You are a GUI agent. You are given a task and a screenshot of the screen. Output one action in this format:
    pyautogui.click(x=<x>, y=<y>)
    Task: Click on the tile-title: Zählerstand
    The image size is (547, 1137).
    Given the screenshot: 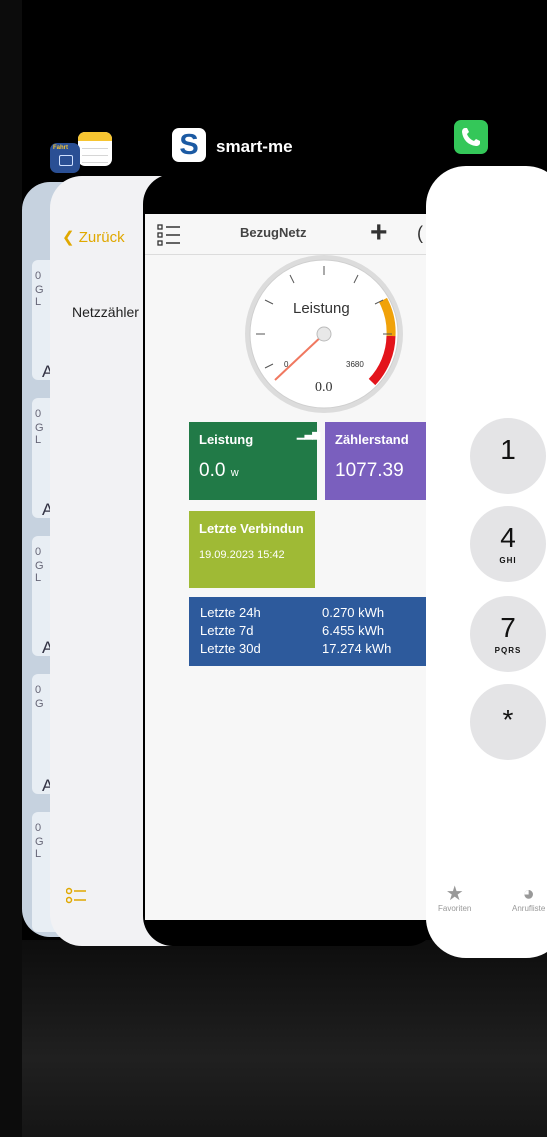 What is the action you would take?
    pyautogui.click(x=372, y=439)
    